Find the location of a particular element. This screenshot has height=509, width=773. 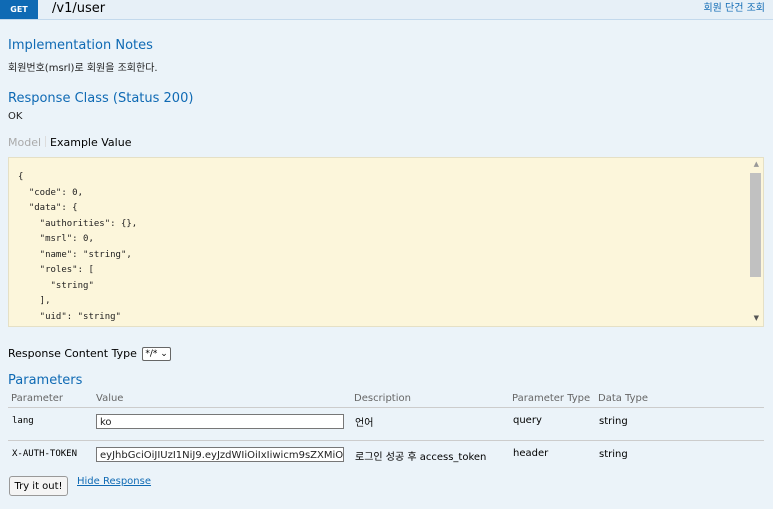

tab-model: Model is located at coordinates (24, 142).